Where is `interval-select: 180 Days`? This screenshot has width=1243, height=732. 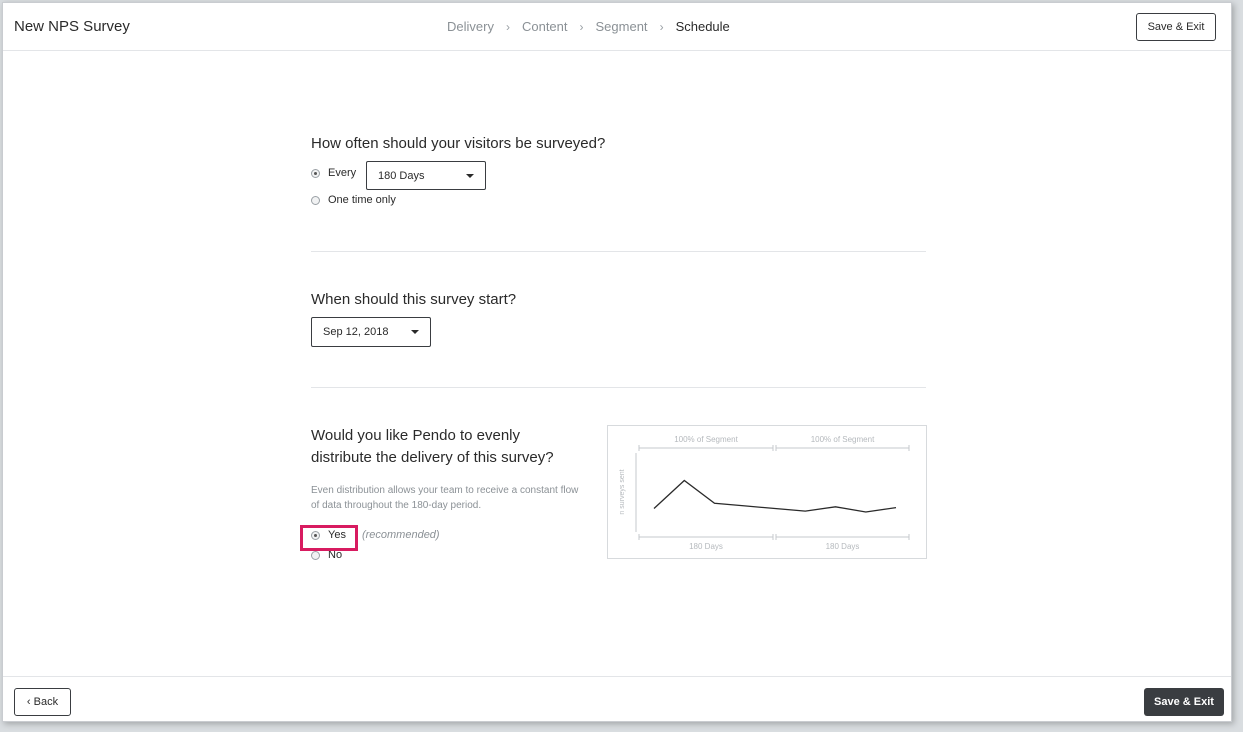
interval-select: 180 Days is located at coordinates (426, 175).